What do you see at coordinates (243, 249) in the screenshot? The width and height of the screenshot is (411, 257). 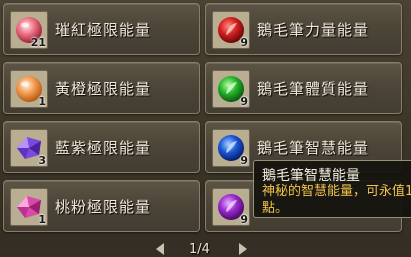 I see `next-page-arrow-icon` at bounding box center [243, 249].